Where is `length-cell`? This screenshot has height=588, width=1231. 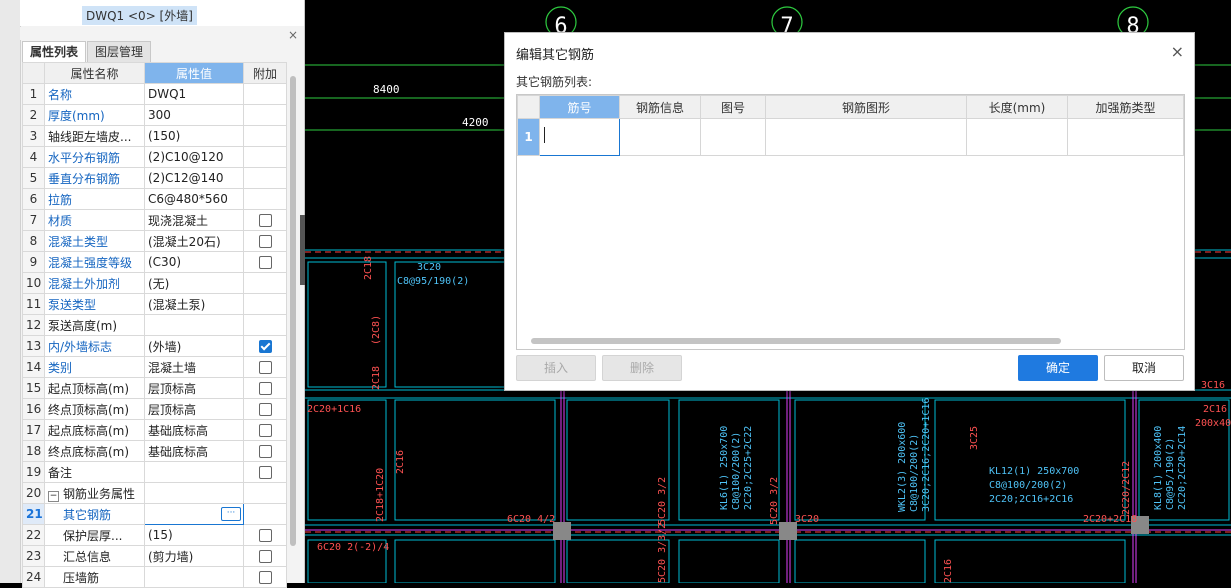 length-cell is located at coordinates (1017, 137).